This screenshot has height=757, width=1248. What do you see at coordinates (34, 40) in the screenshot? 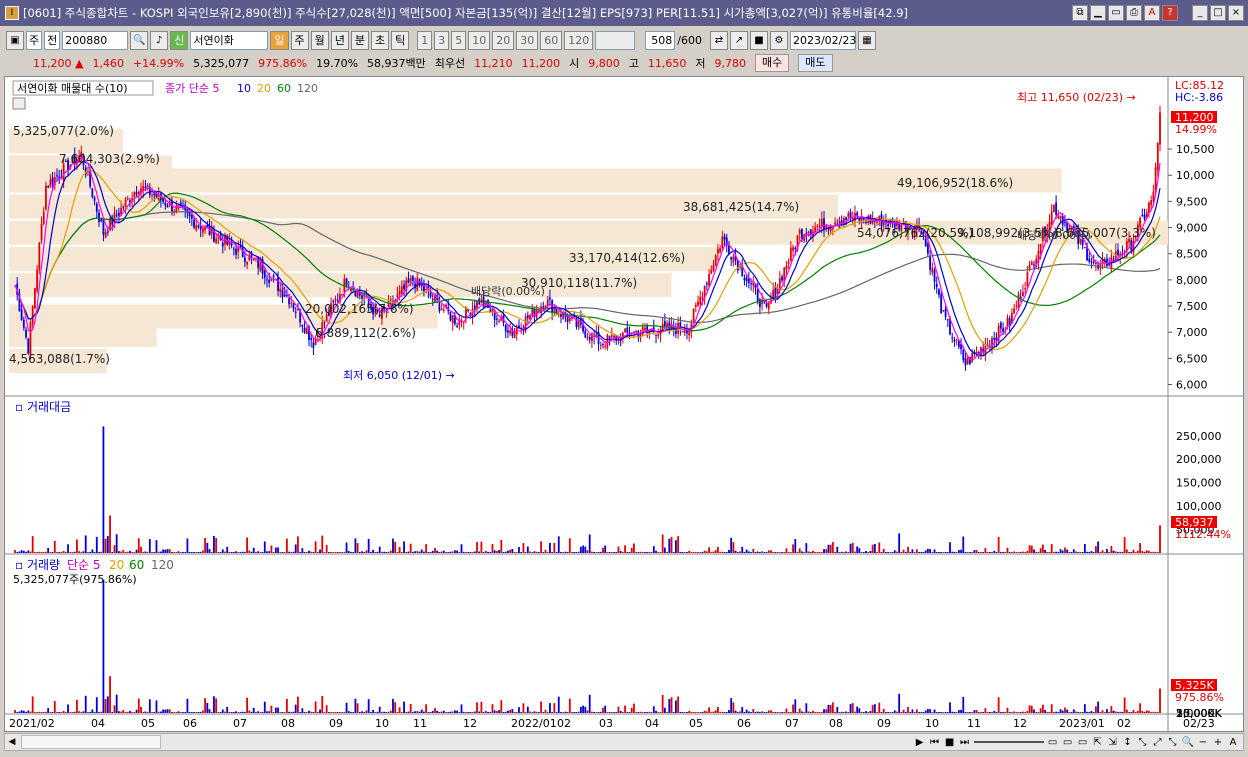
I see `market-select: 주` at bounding box center [34, 40].